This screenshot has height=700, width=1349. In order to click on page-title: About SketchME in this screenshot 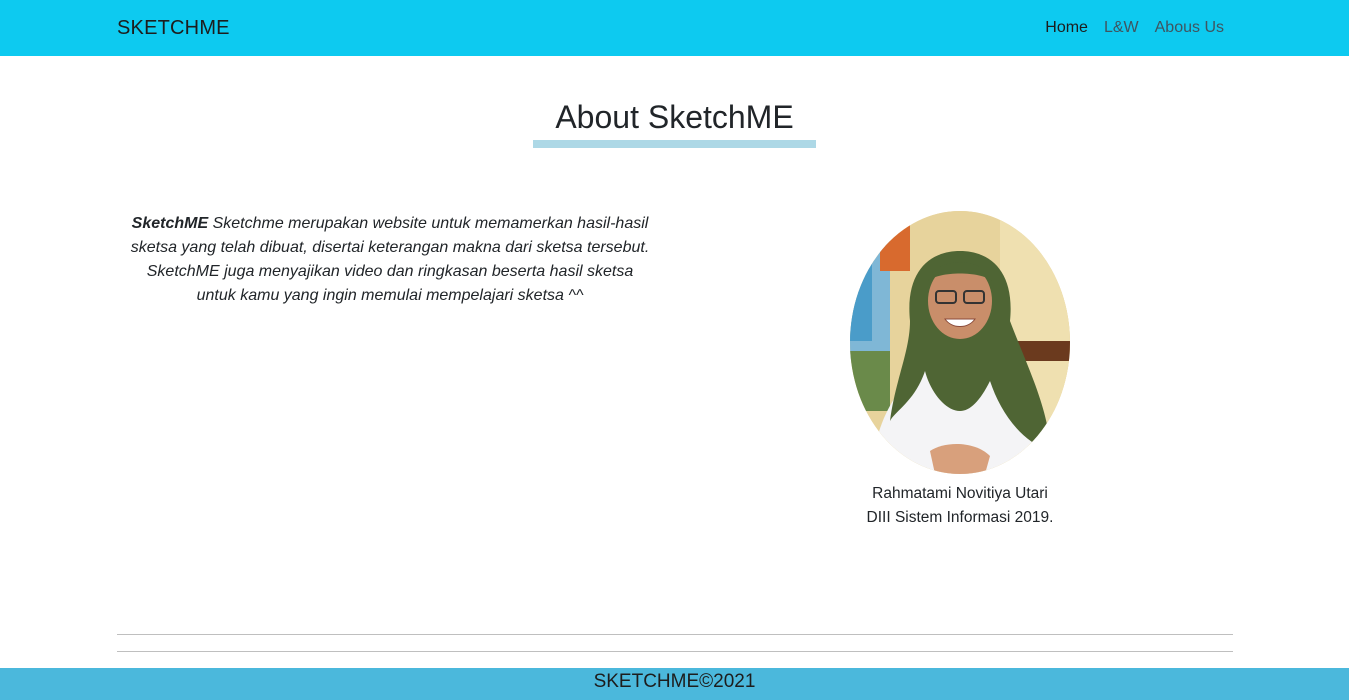, I will do `click(674, 123)`.